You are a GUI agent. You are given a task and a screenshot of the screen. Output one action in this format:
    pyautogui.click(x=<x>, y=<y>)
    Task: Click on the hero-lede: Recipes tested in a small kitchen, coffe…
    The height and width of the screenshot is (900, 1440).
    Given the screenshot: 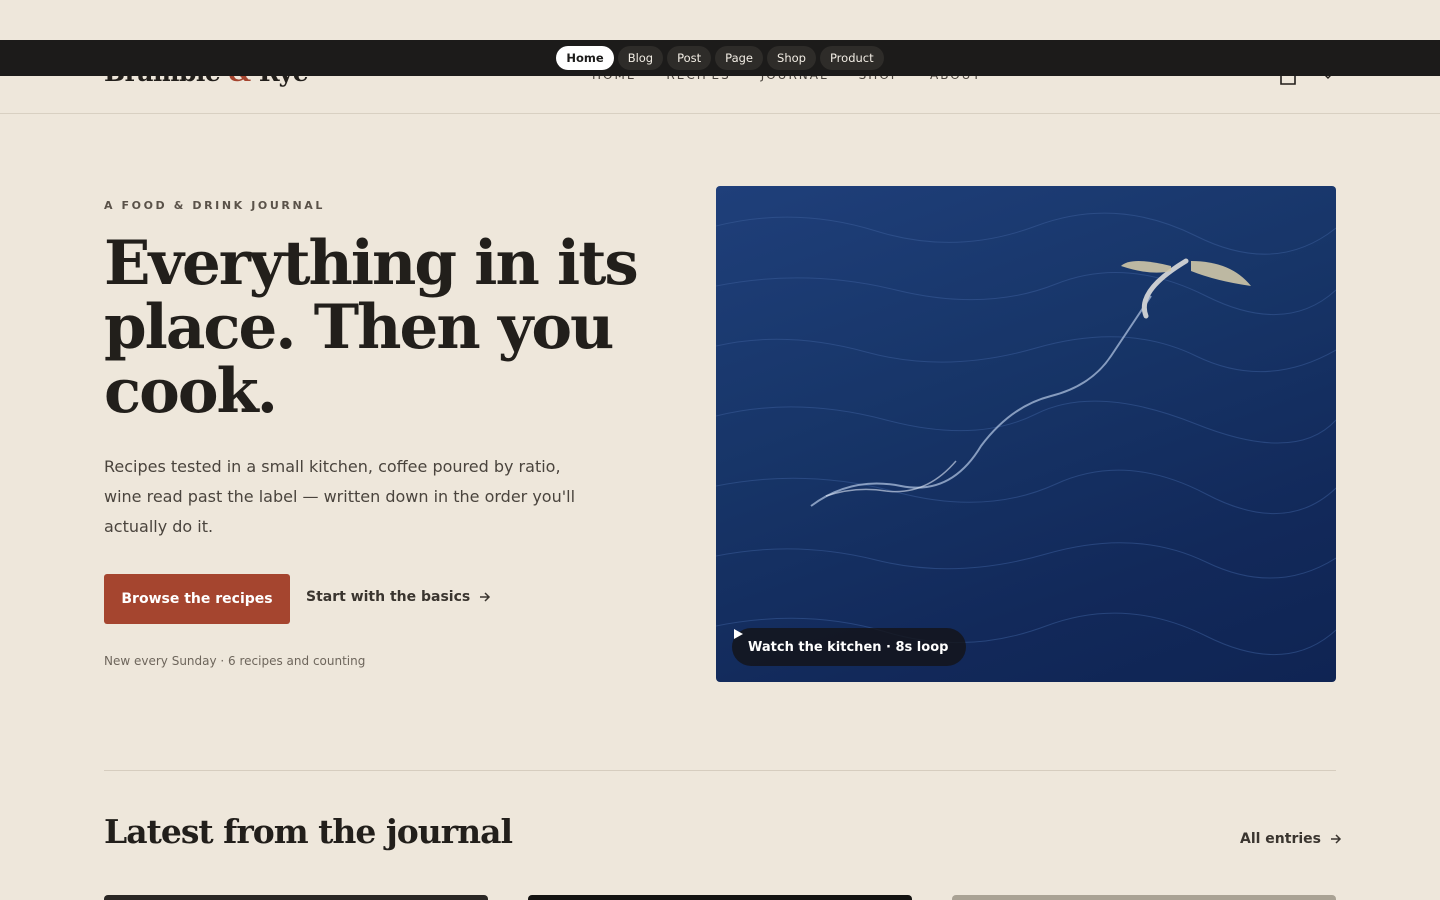 What is the action you would take?
    pyautogui.click(x=340, y=496)
    